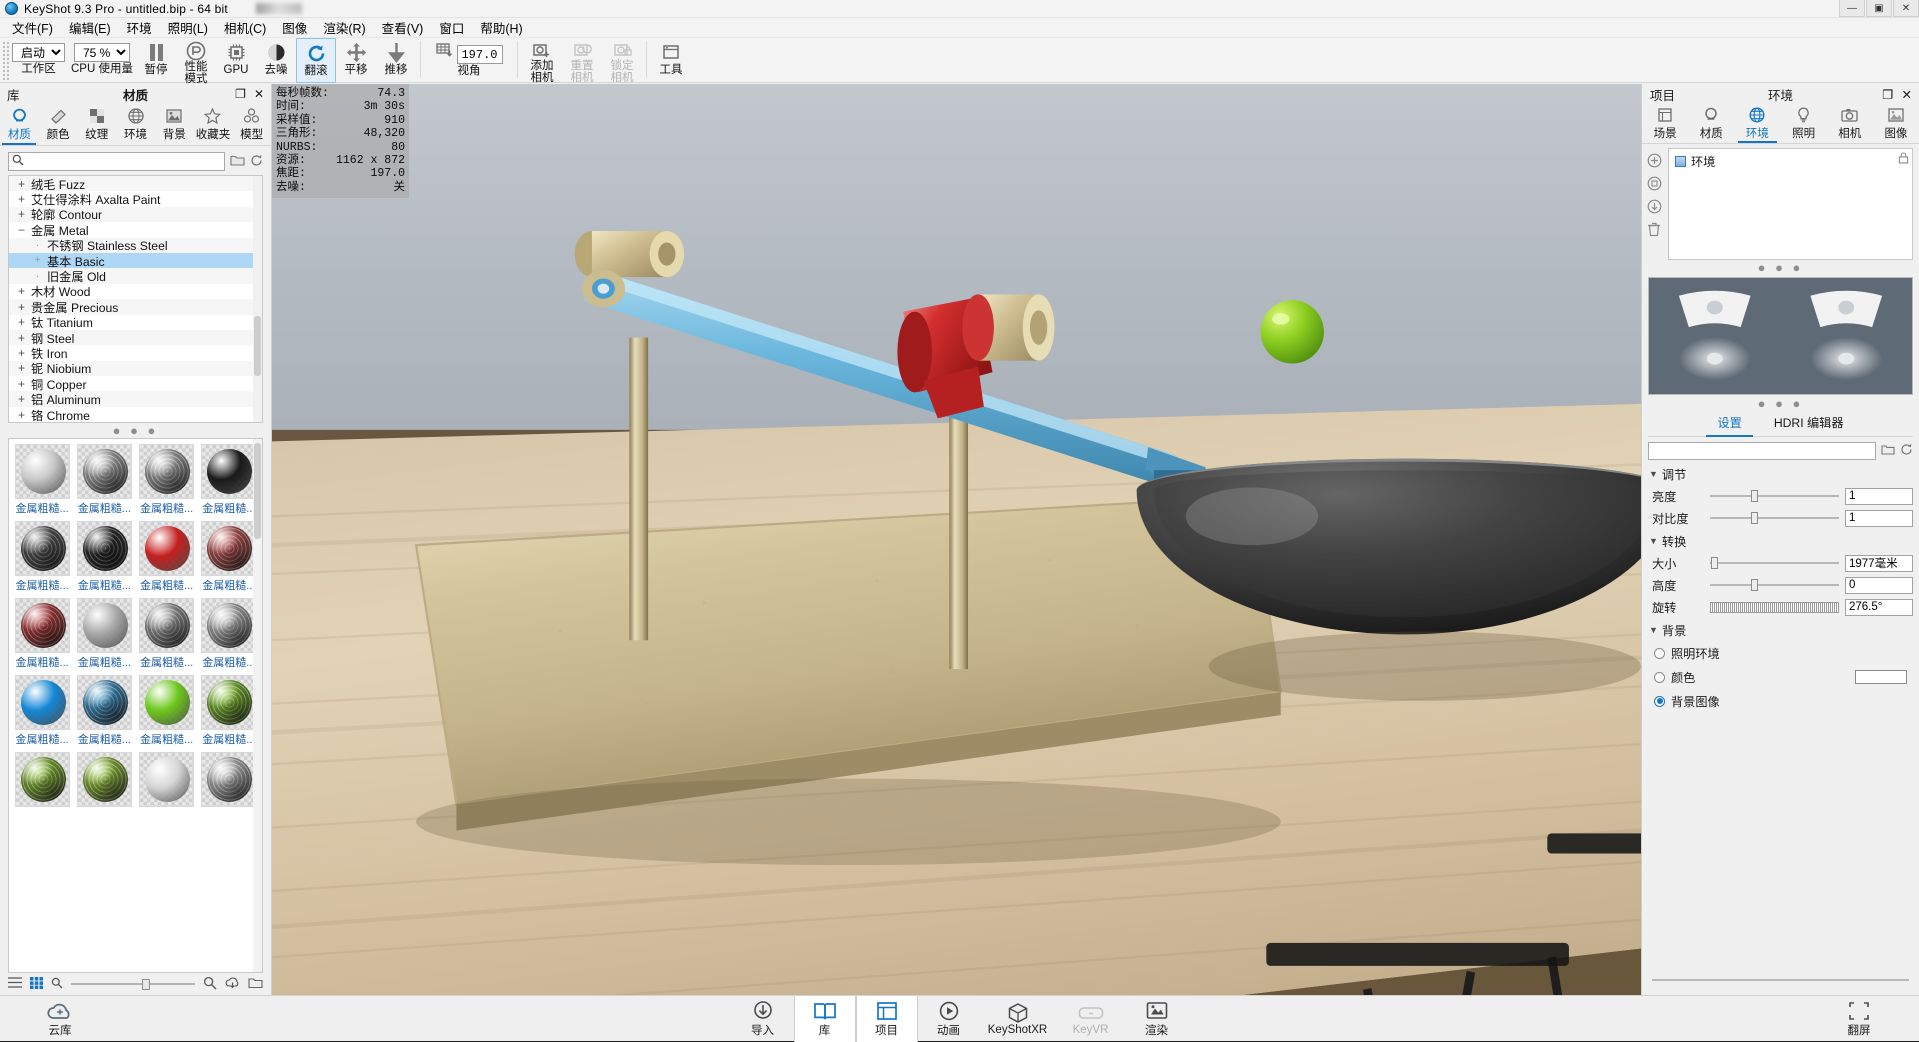 Image resolution: width=1919 pixels, height=1042 pixels. What do you see at coordinates (135, 398) in the screenshot?
I see `tree-item-14: +铝 Aluminum` at bounding box center [135, 398].